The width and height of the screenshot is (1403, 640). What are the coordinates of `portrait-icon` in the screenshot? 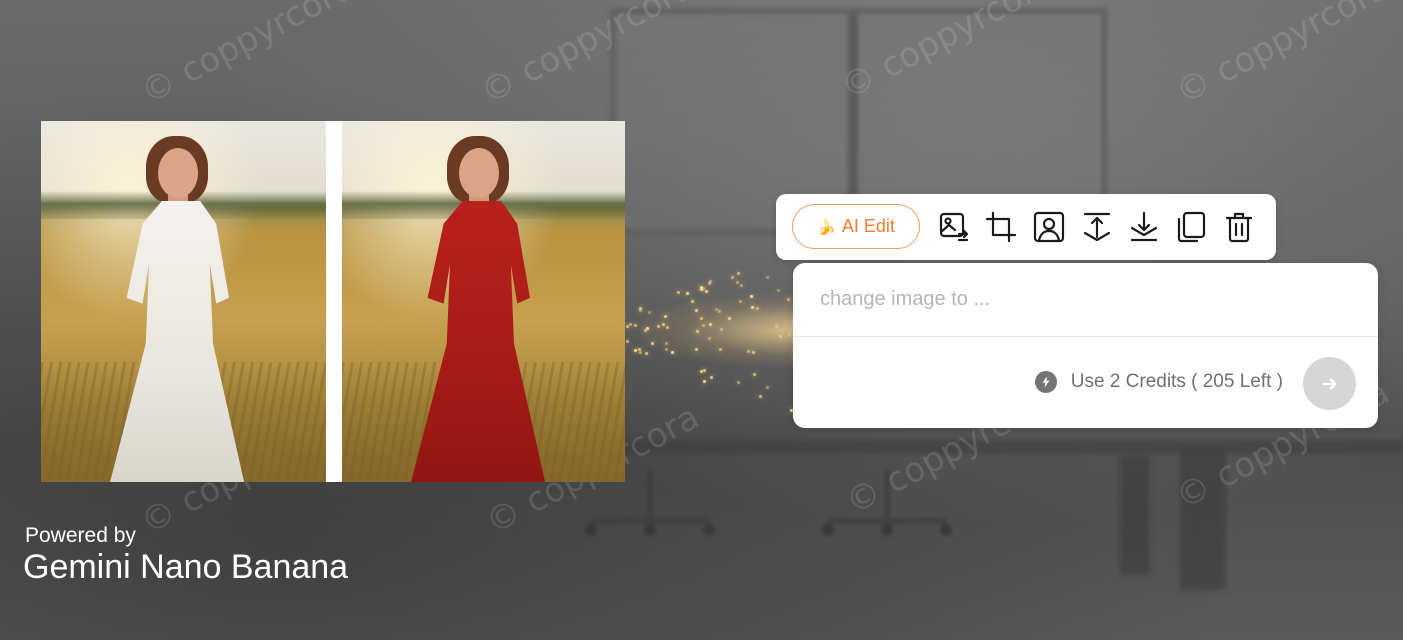 It's located at (1049, 227).